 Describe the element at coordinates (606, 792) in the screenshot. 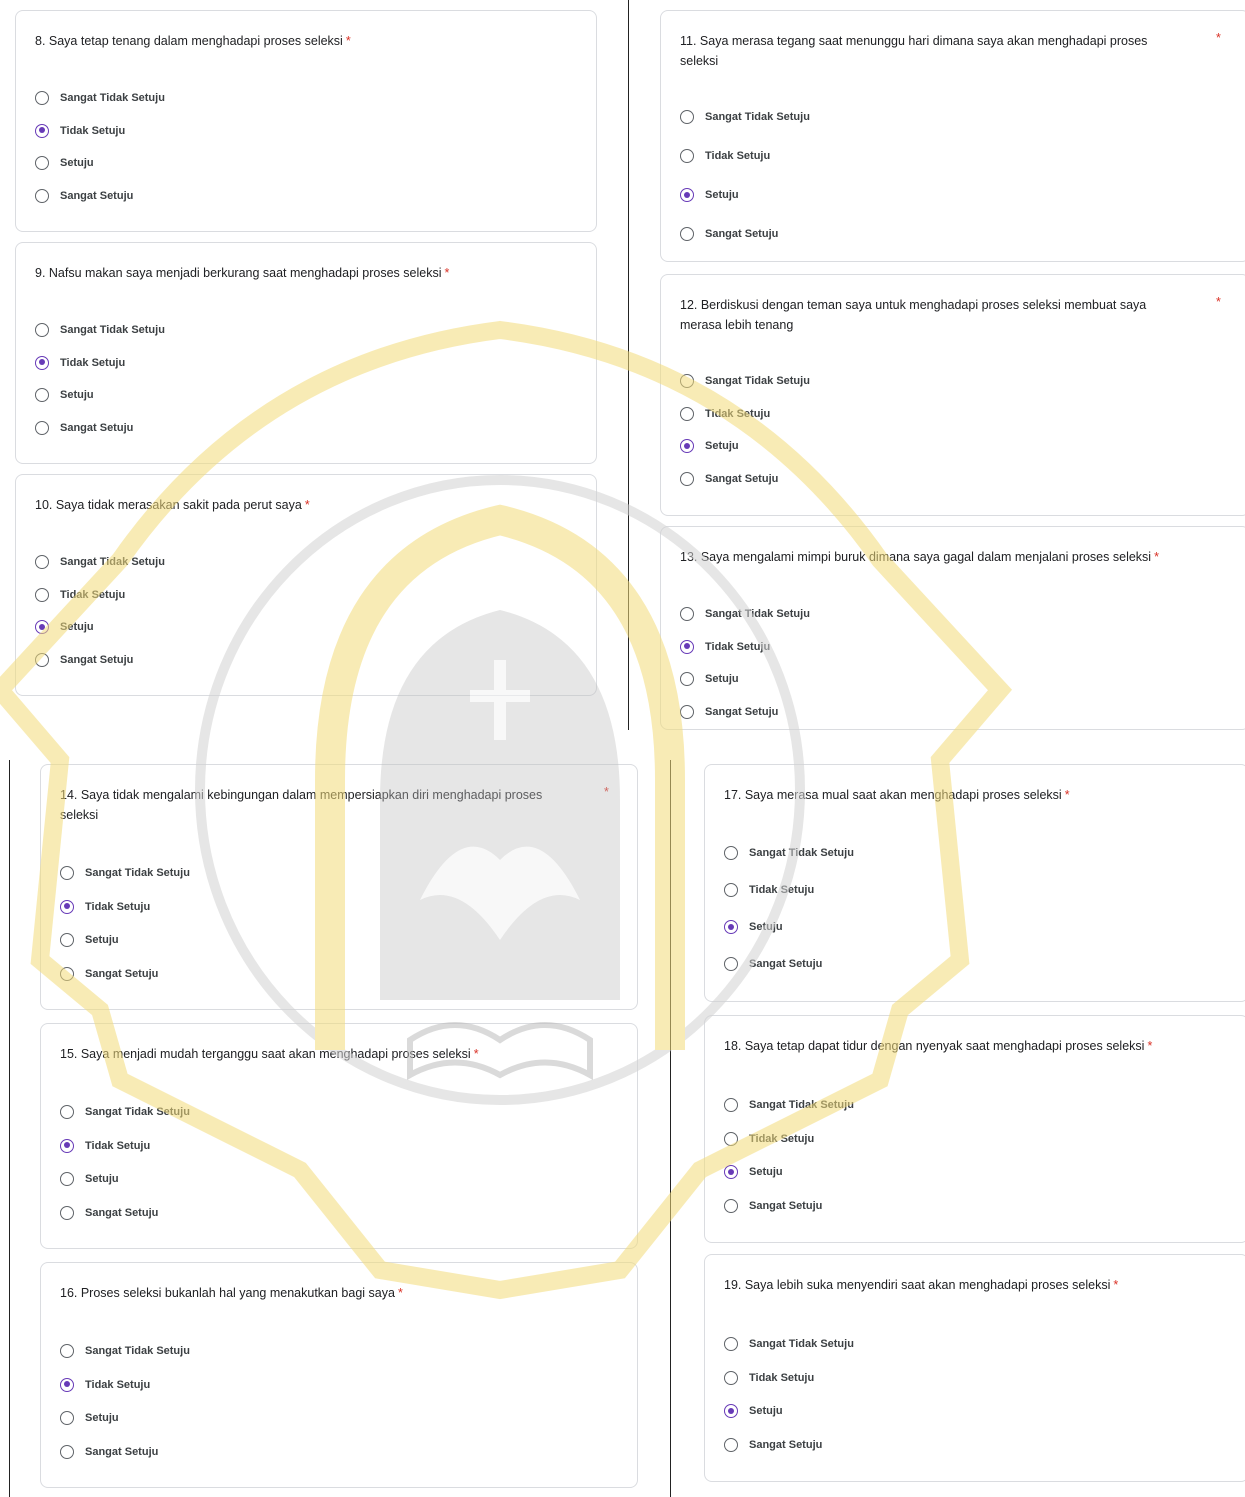

I see `required-asterisk: *` at that location.